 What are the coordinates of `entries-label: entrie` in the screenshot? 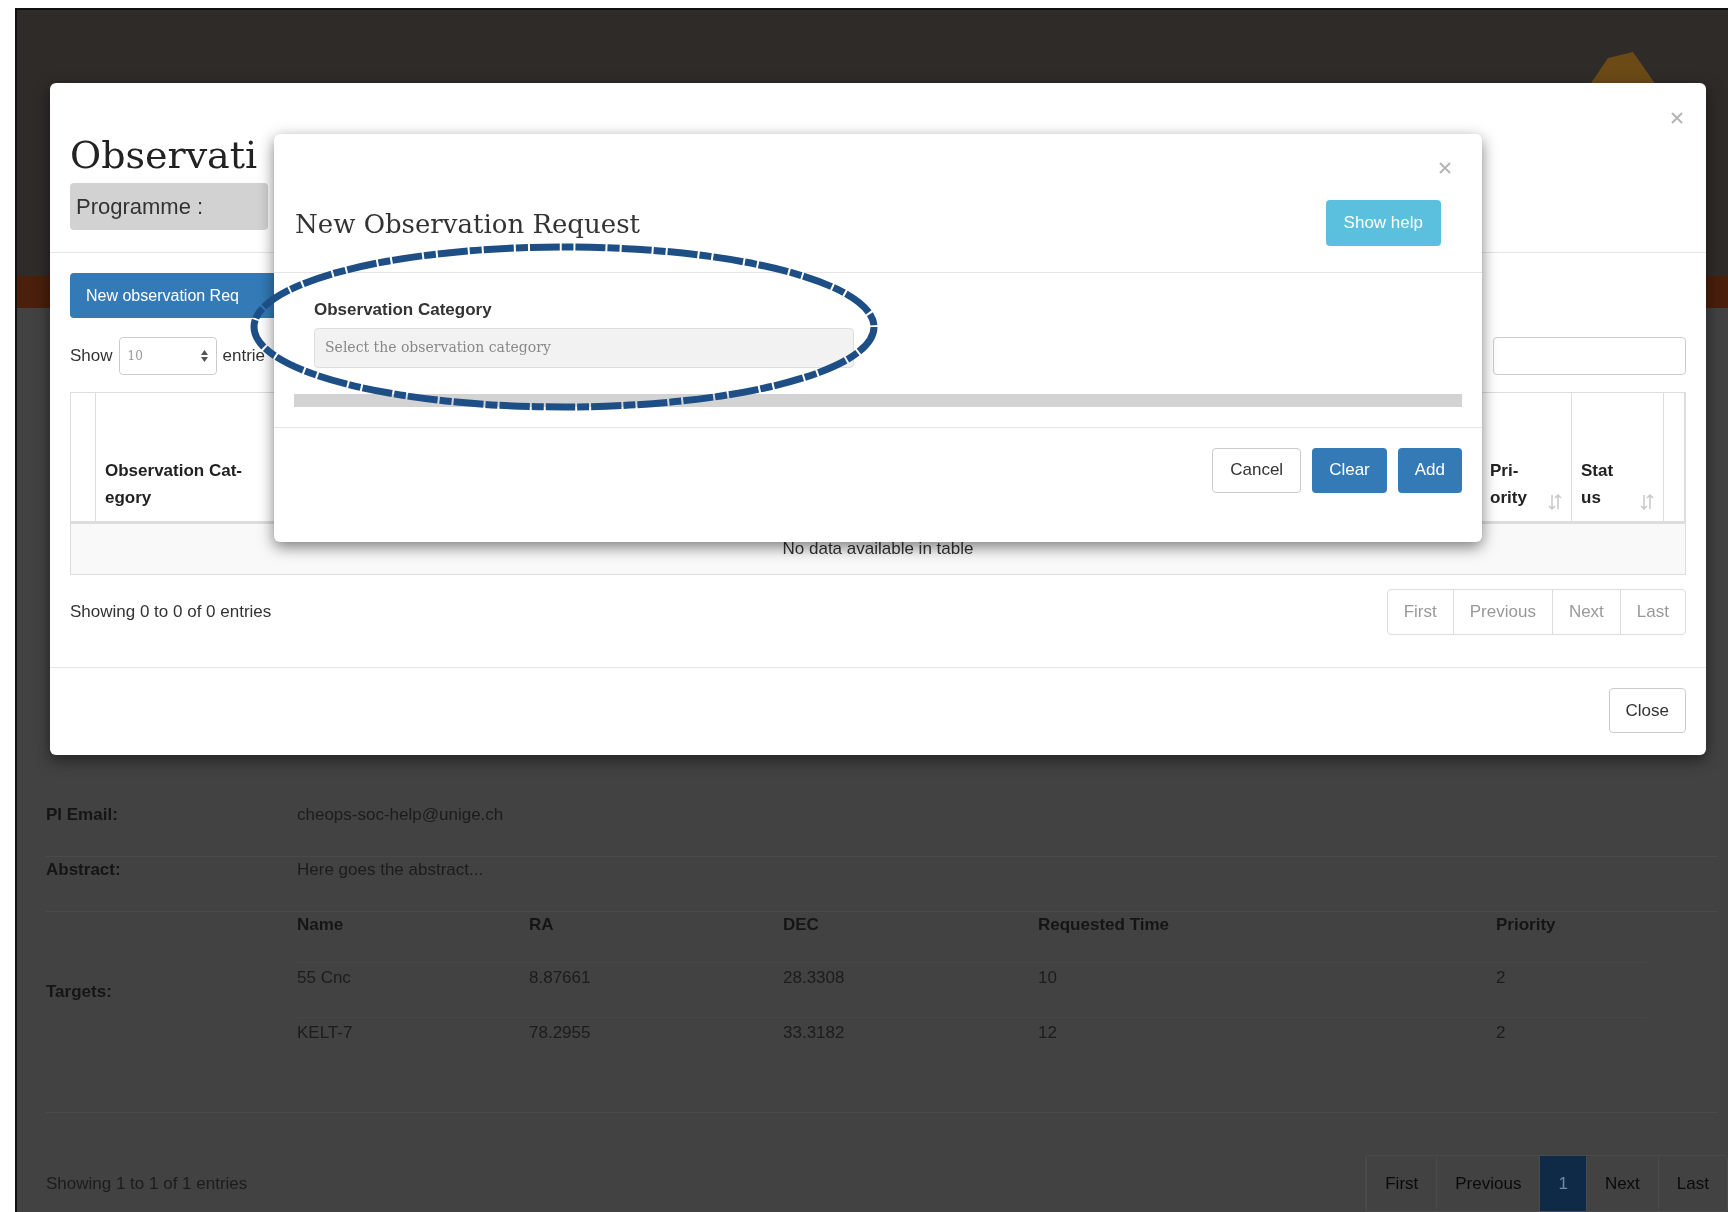 It's located at (244, 356).